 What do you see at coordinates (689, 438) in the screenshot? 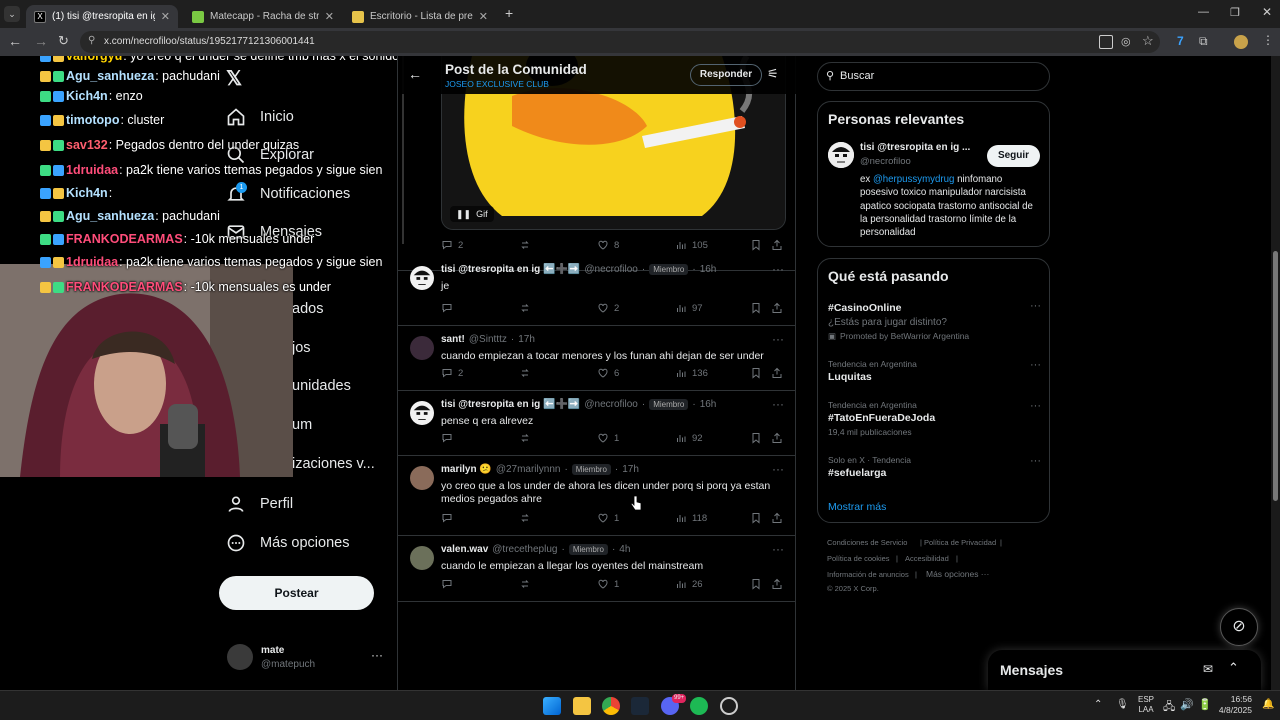
I see `views-action: 92` at bounding box center [689, 438].